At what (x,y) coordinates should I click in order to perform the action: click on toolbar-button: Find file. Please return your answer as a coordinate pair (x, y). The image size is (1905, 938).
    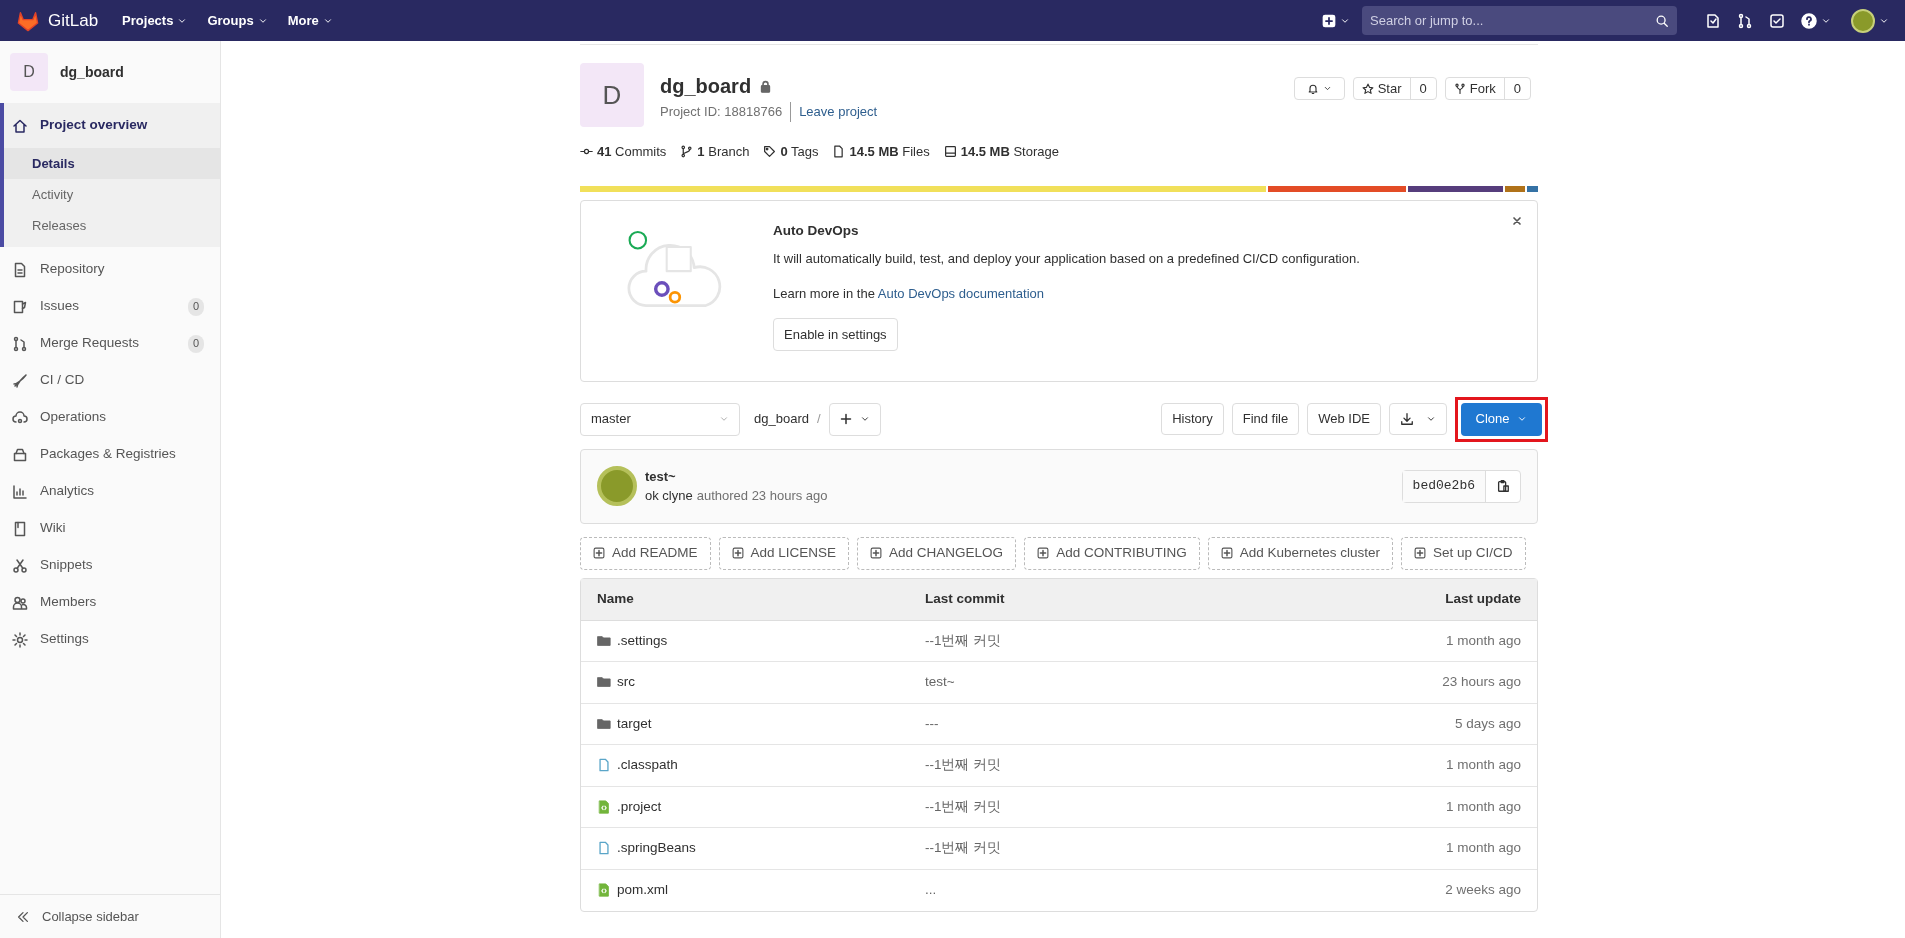
    Looking at the image, I should click on (1265, 419).